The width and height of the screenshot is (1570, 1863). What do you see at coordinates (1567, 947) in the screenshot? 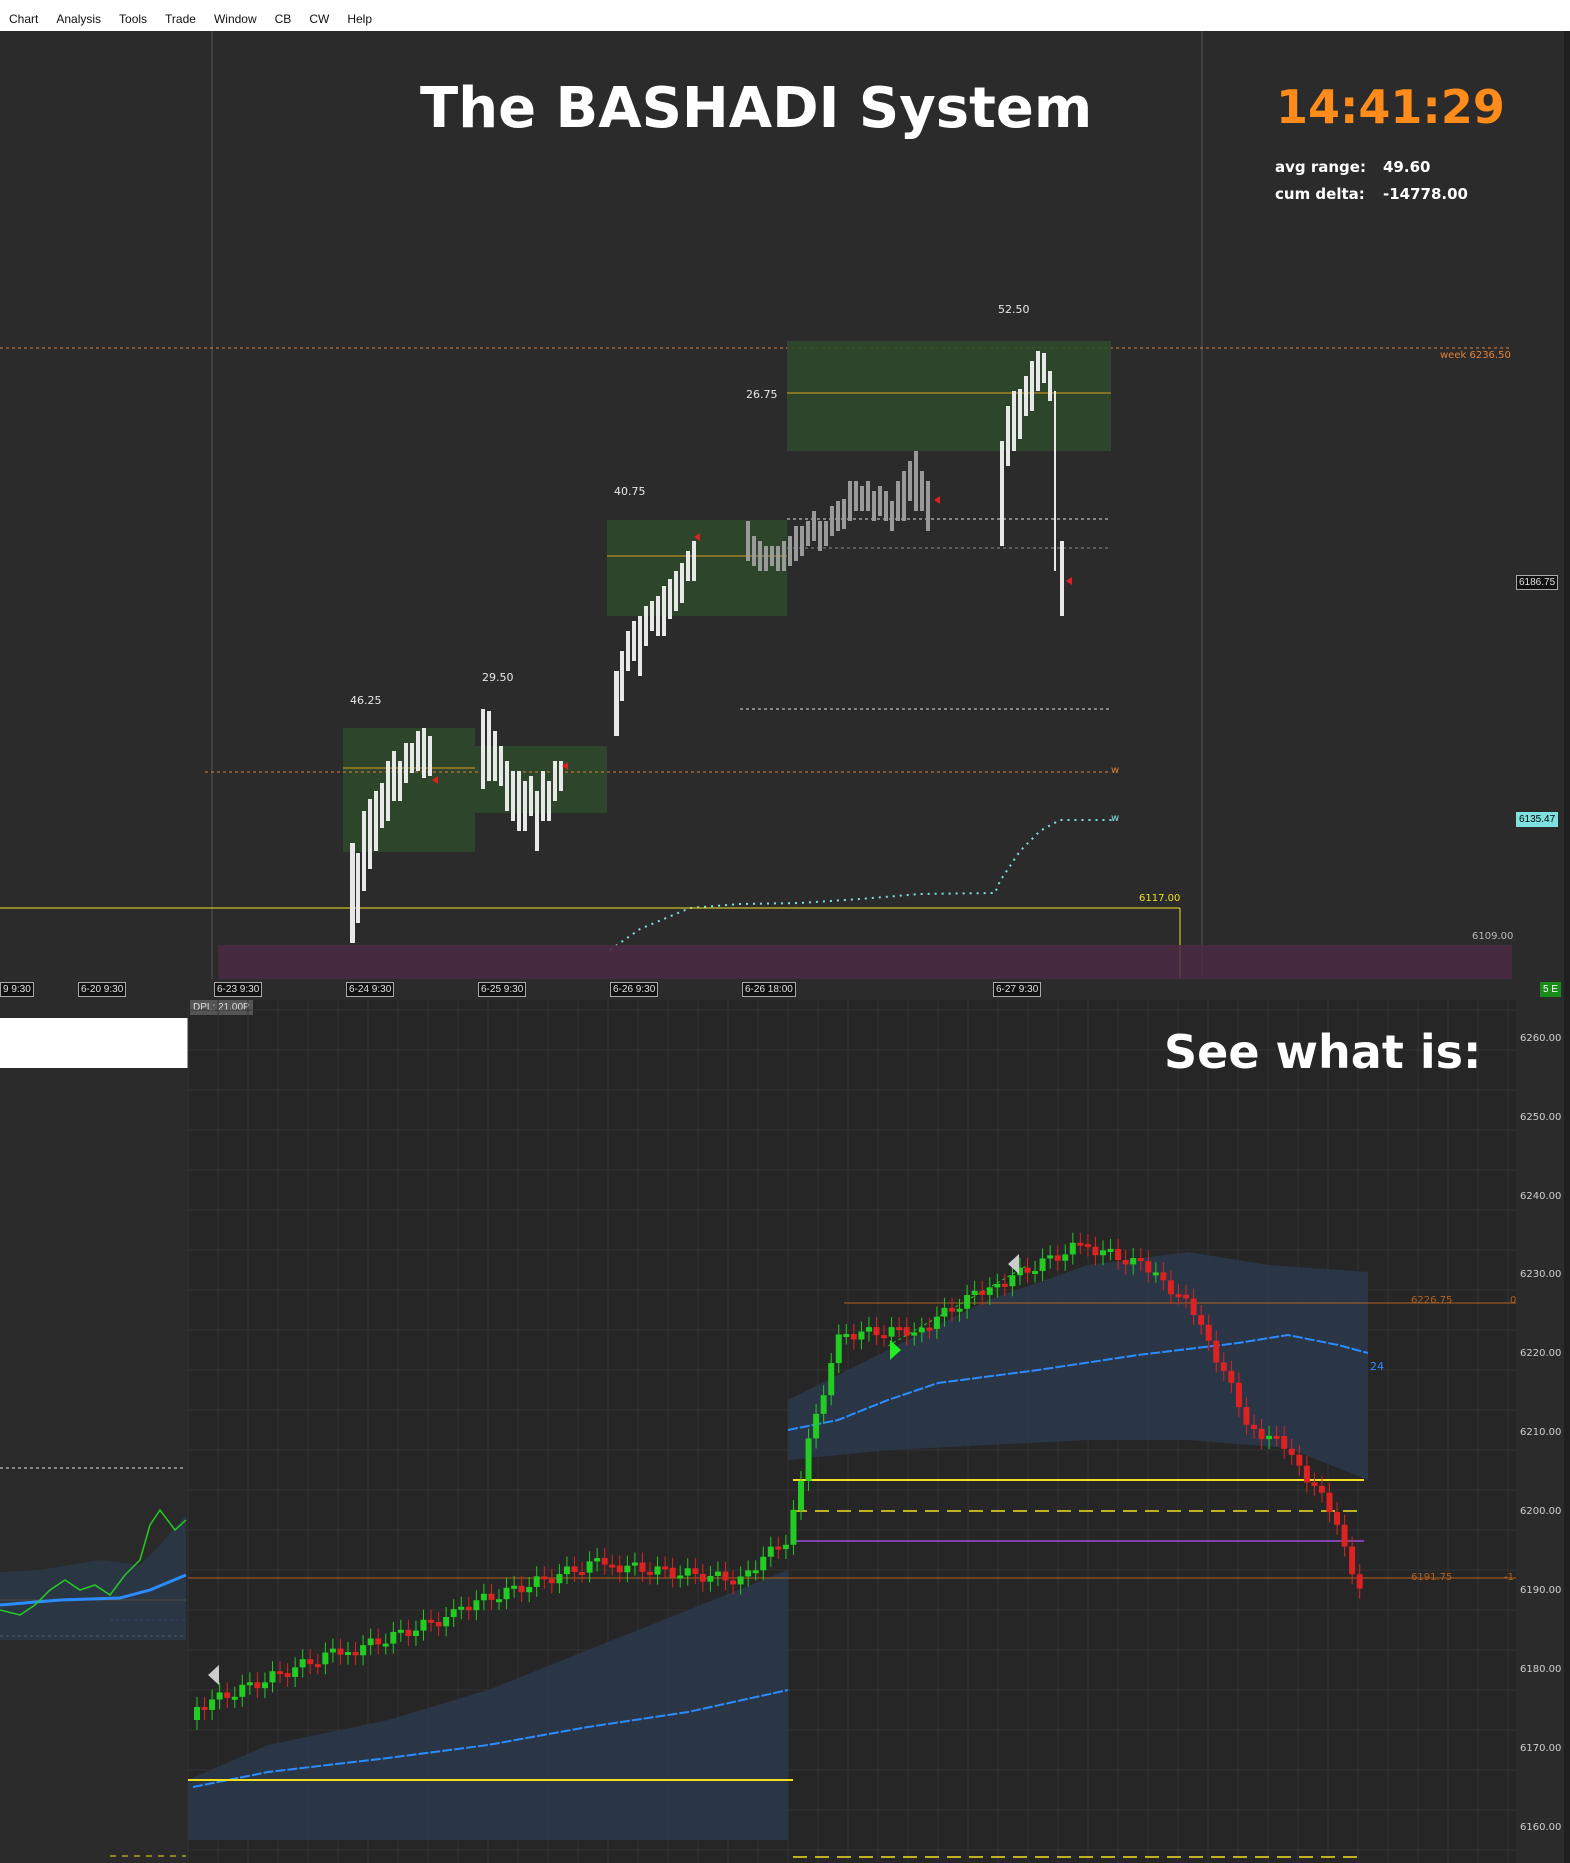
I see `scrollbar-right` at bounding box center [1567, 947].